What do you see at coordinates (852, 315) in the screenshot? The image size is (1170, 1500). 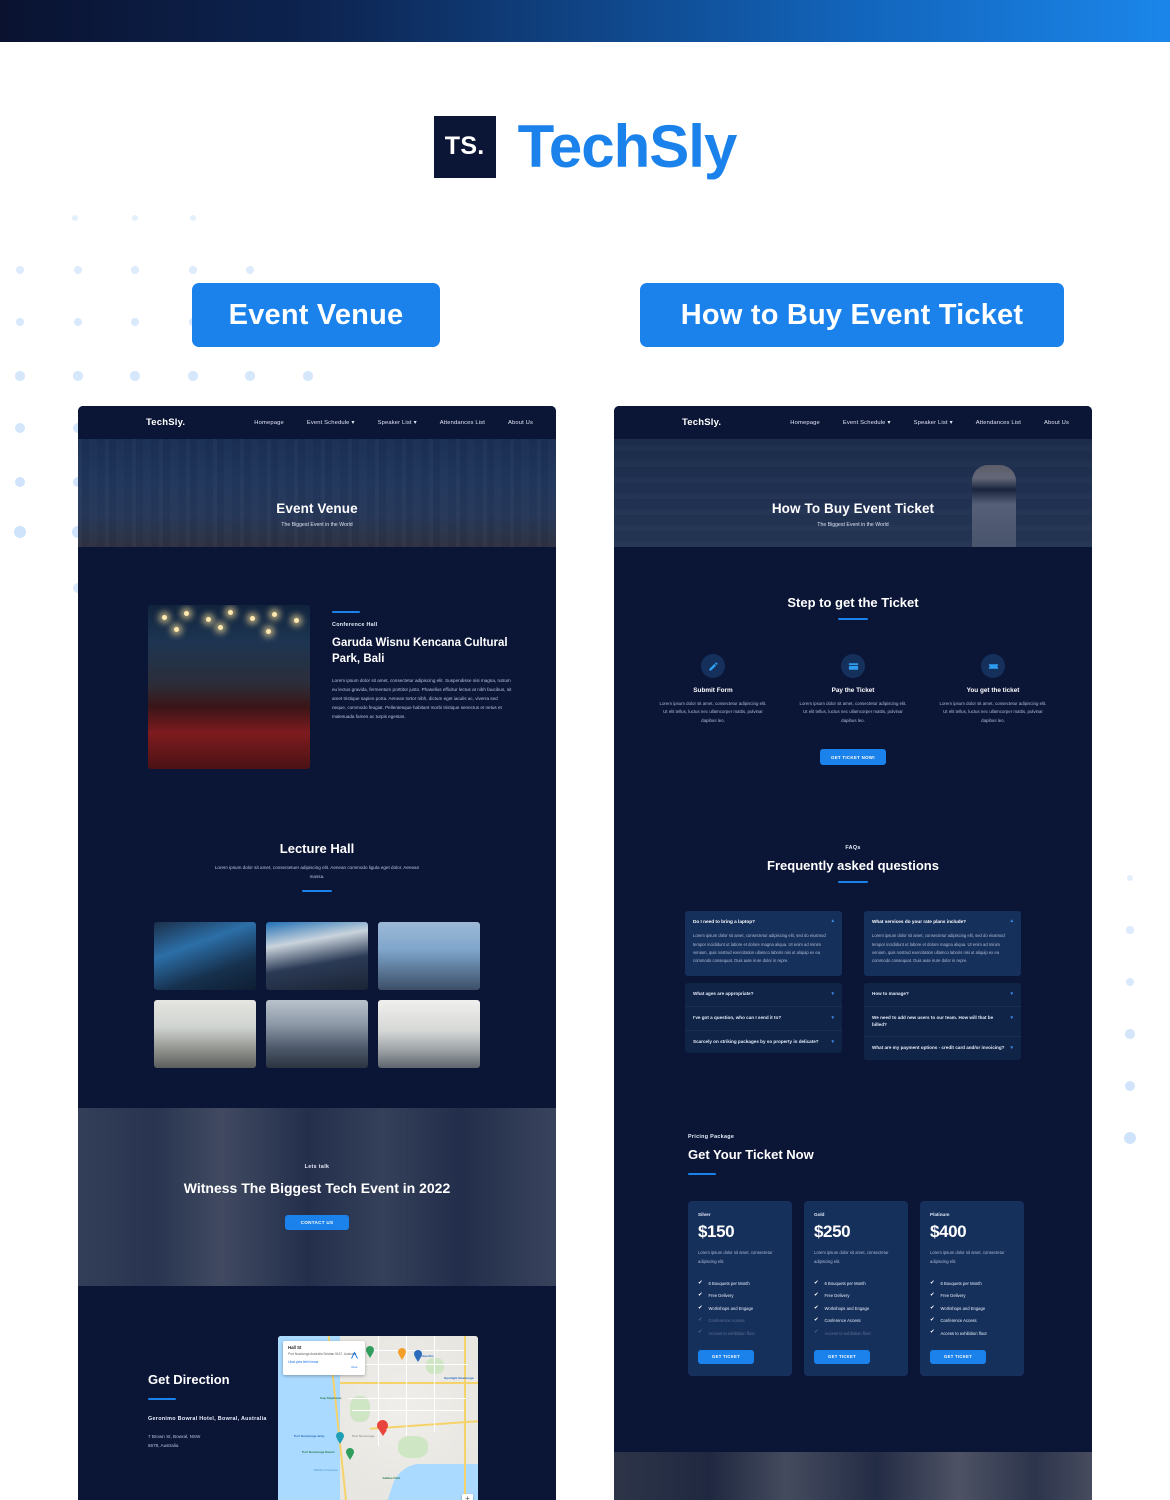 I see `label-how-to-buy-ticket: How to Buy Event Ticket` at bounding box center [852, 315].